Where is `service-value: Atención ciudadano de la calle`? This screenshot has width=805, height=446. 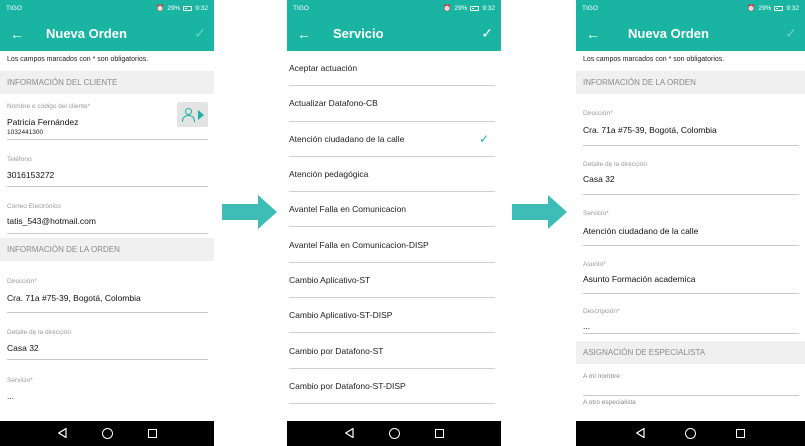 service-value: Atención ciudadano de la calle is located at coordinates (641, 231).